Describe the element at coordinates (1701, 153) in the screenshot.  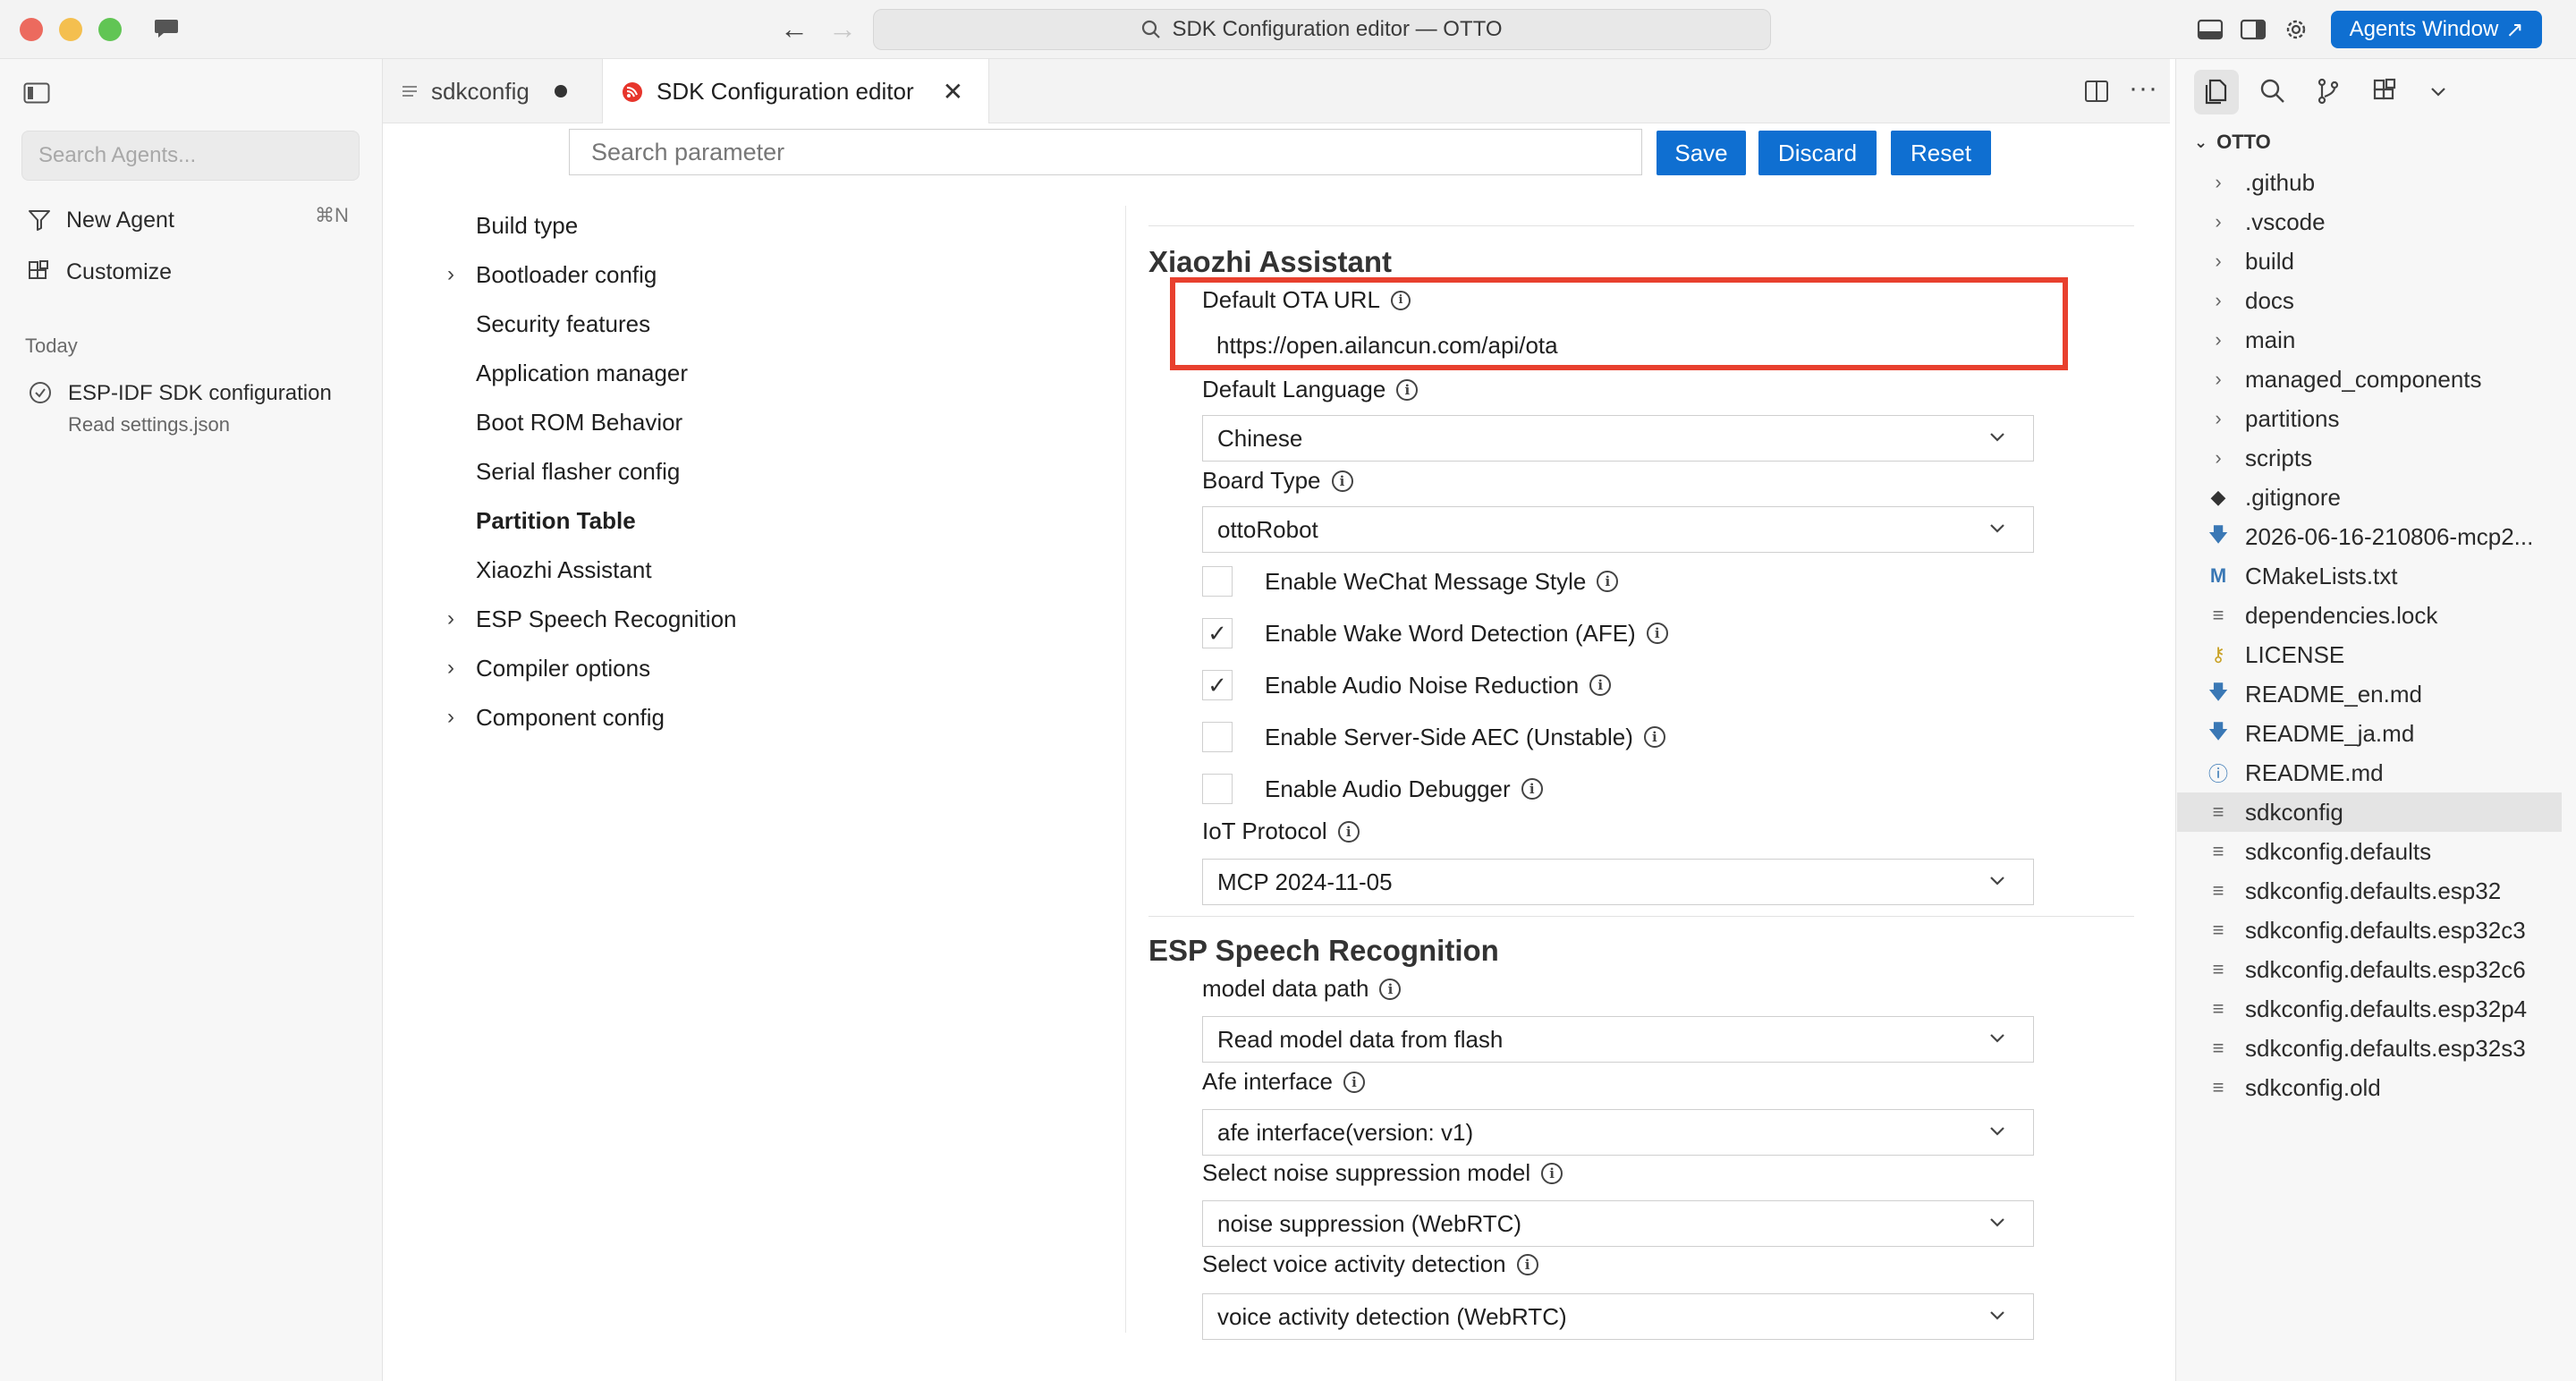
I see `save-button: Save` at that location.